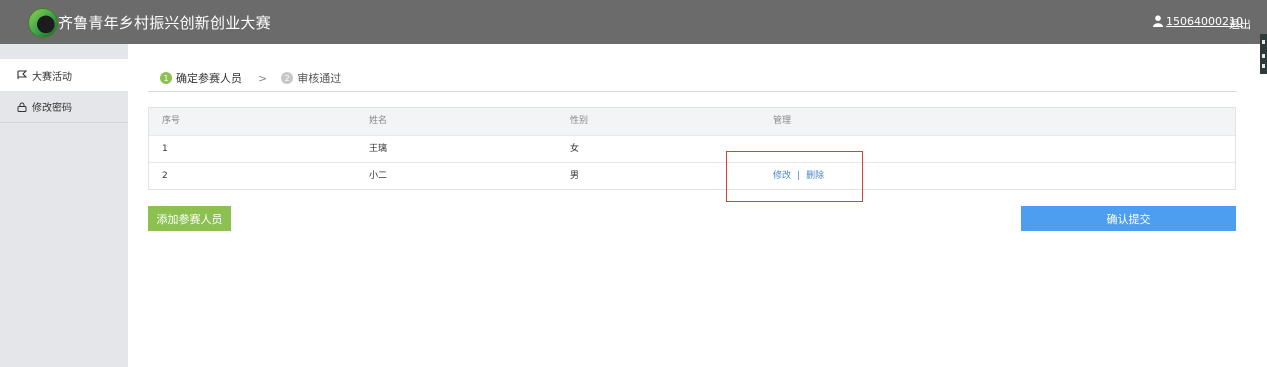  I want to click on step-label: 确定参赛人员, so click(209, 78).